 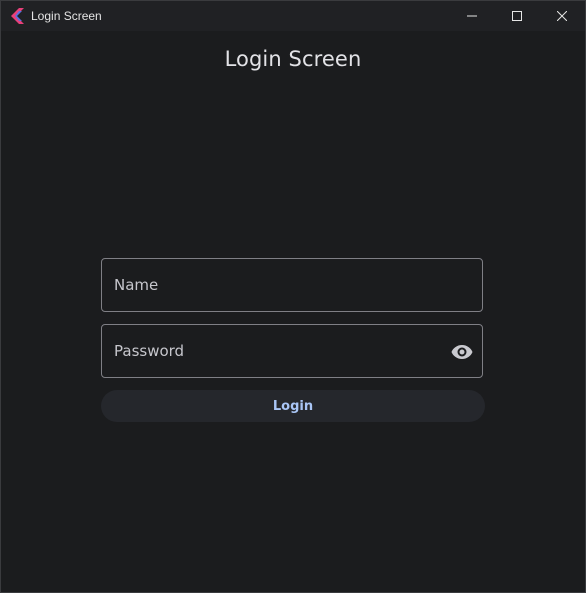 I want to click on password-input, so click(x=274, y=351).